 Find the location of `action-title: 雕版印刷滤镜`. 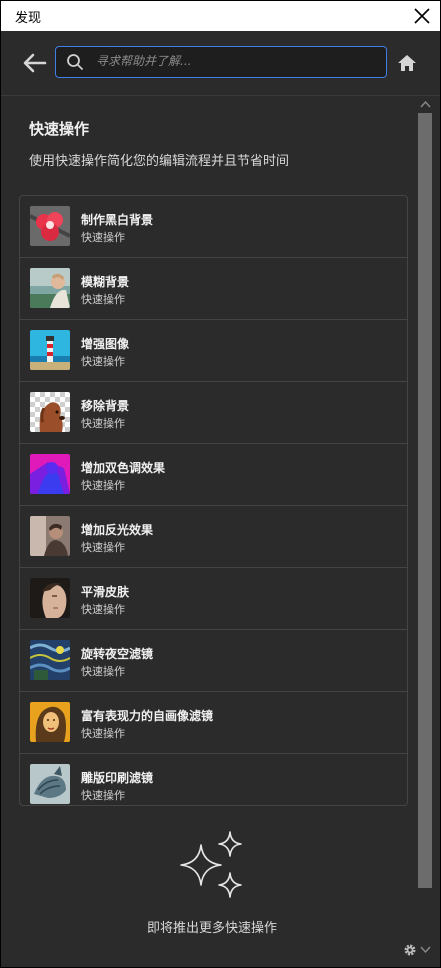

action-title: 雕版印刷滤镜 is located at coordinates (117, 778).